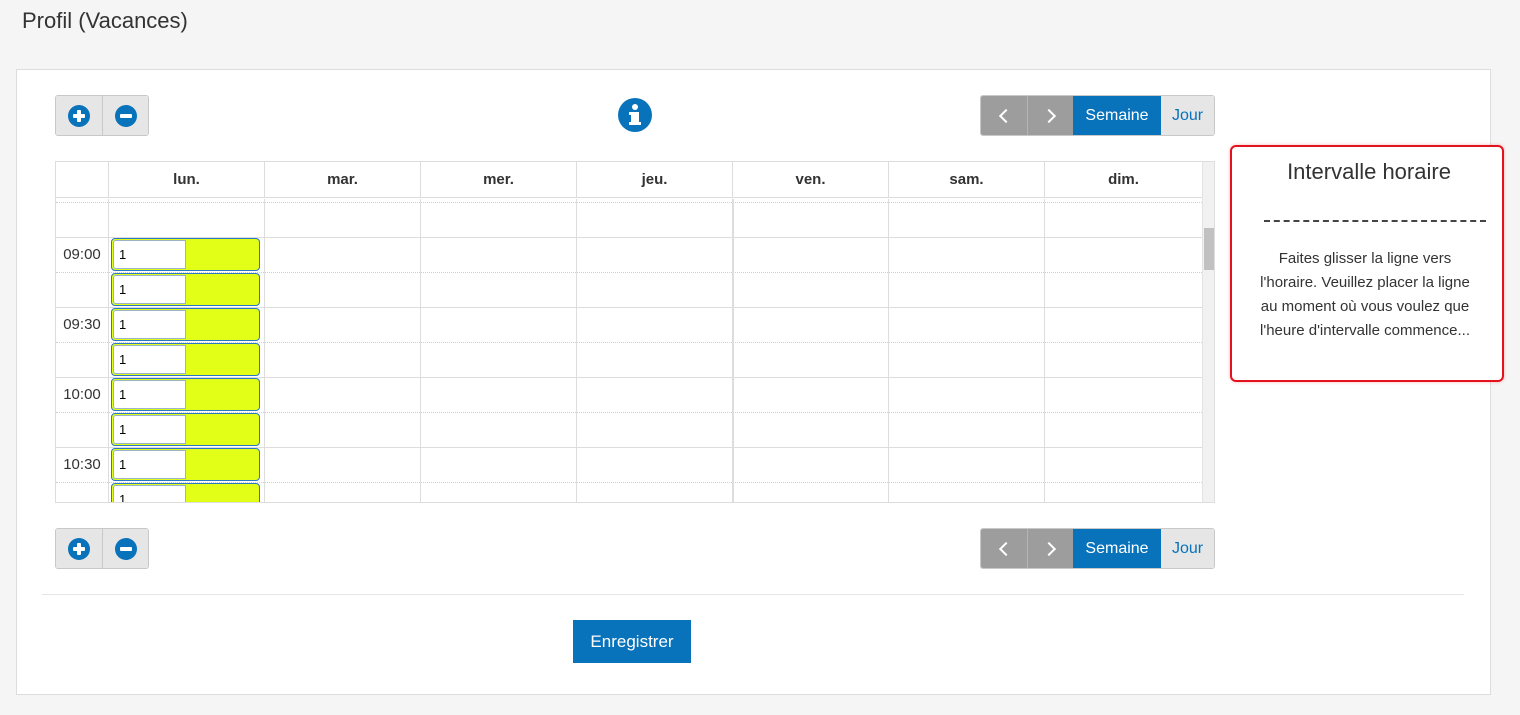 This screenshot has height=715, width=1520. I want to click on view-nav-top: Semaine Jour, so click(1097, 115).